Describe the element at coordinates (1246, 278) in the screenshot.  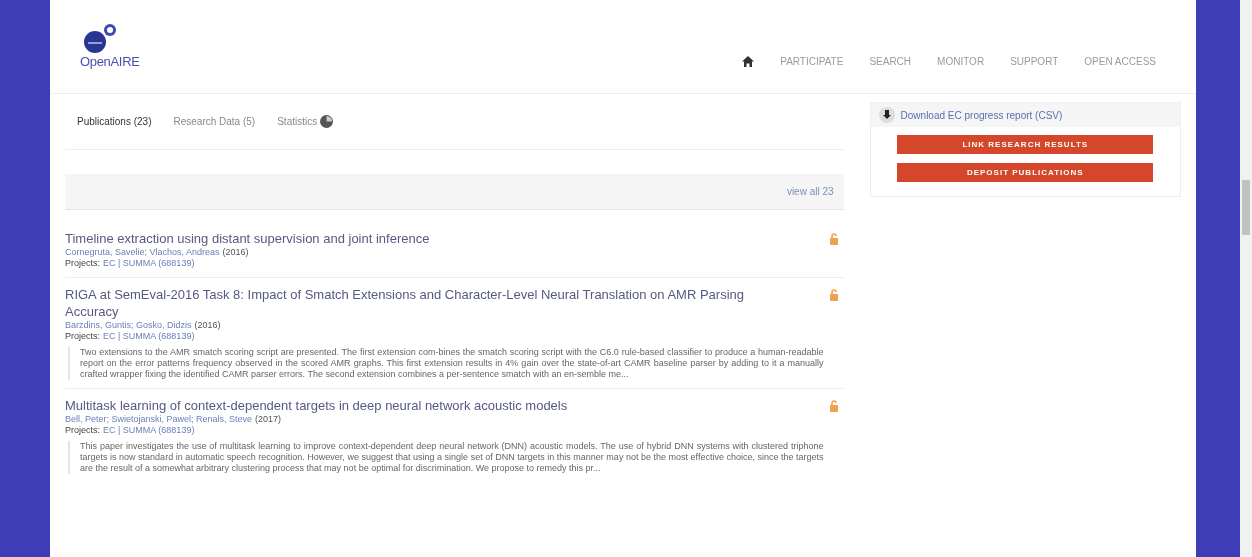
I see `scrollbar` at that location.